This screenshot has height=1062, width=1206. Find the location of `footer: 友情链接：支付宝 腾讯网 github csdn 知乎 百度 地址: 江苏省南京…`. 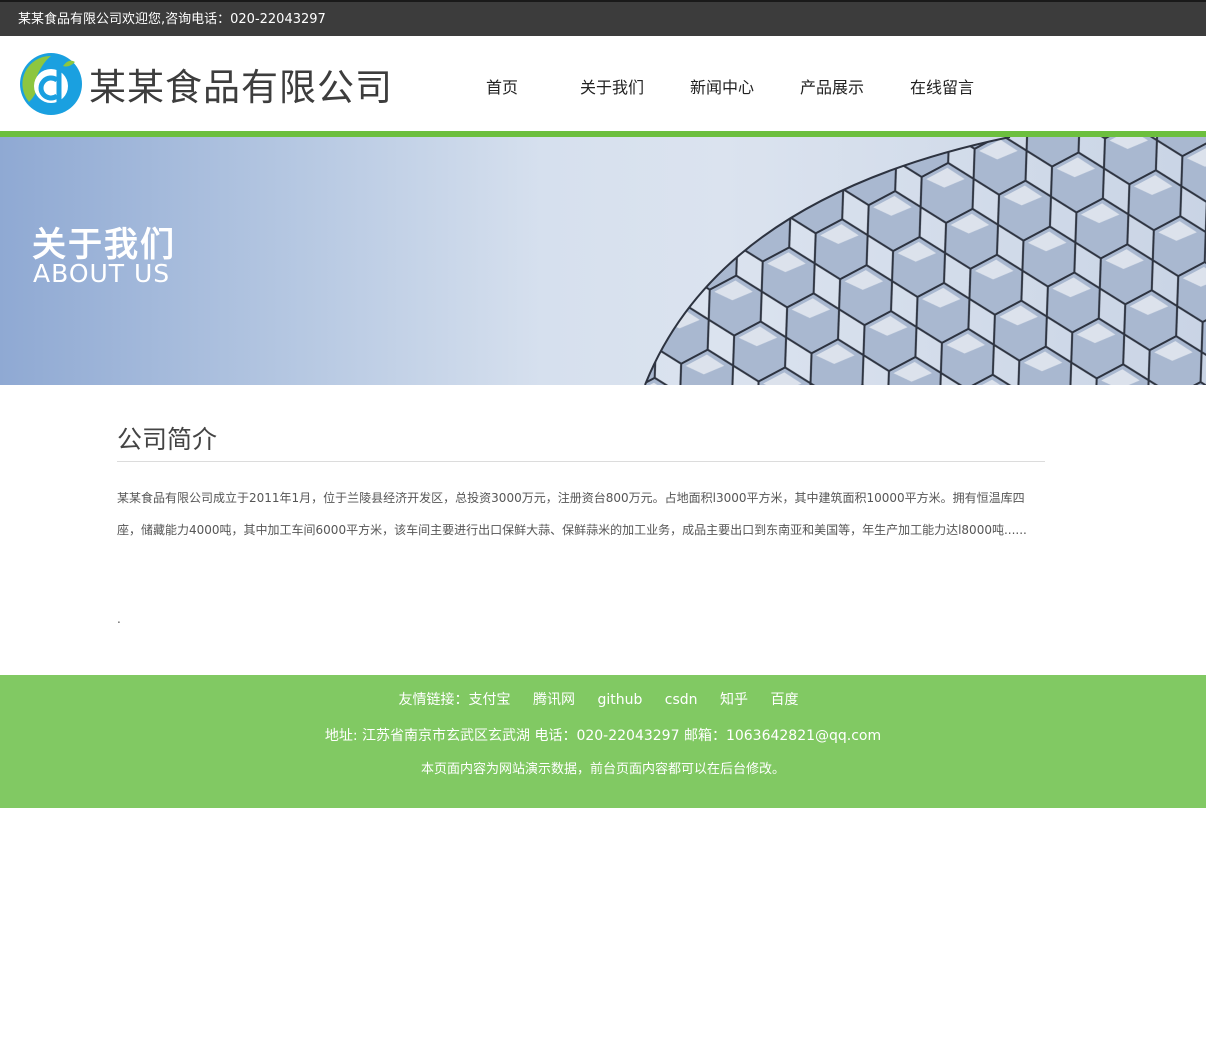

footer: 友情链接：支付宝 腾讯网 github csdn 知乎 百度 地址: 江苏省南京… is located at coordinates (603, 741).